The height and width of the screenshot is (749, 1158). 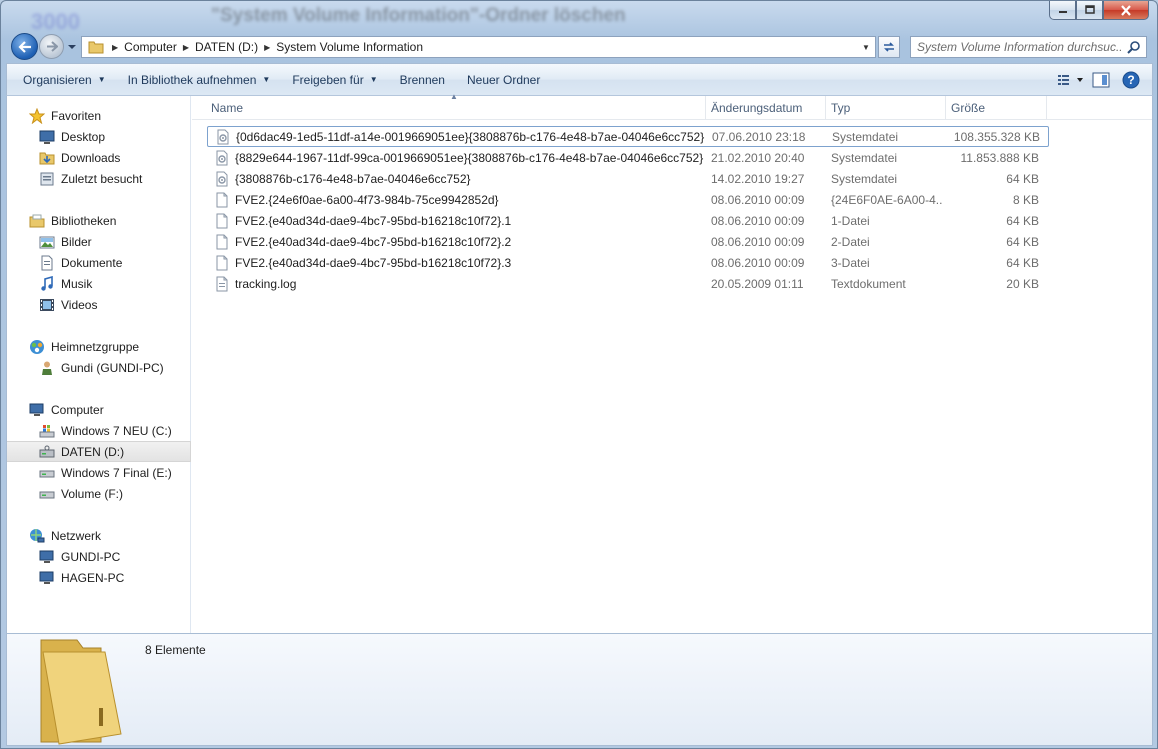 What do you see at coordinates (1062, 10) in the screenshot?
I see `minimize-button` at bounding box center [1062, 10].